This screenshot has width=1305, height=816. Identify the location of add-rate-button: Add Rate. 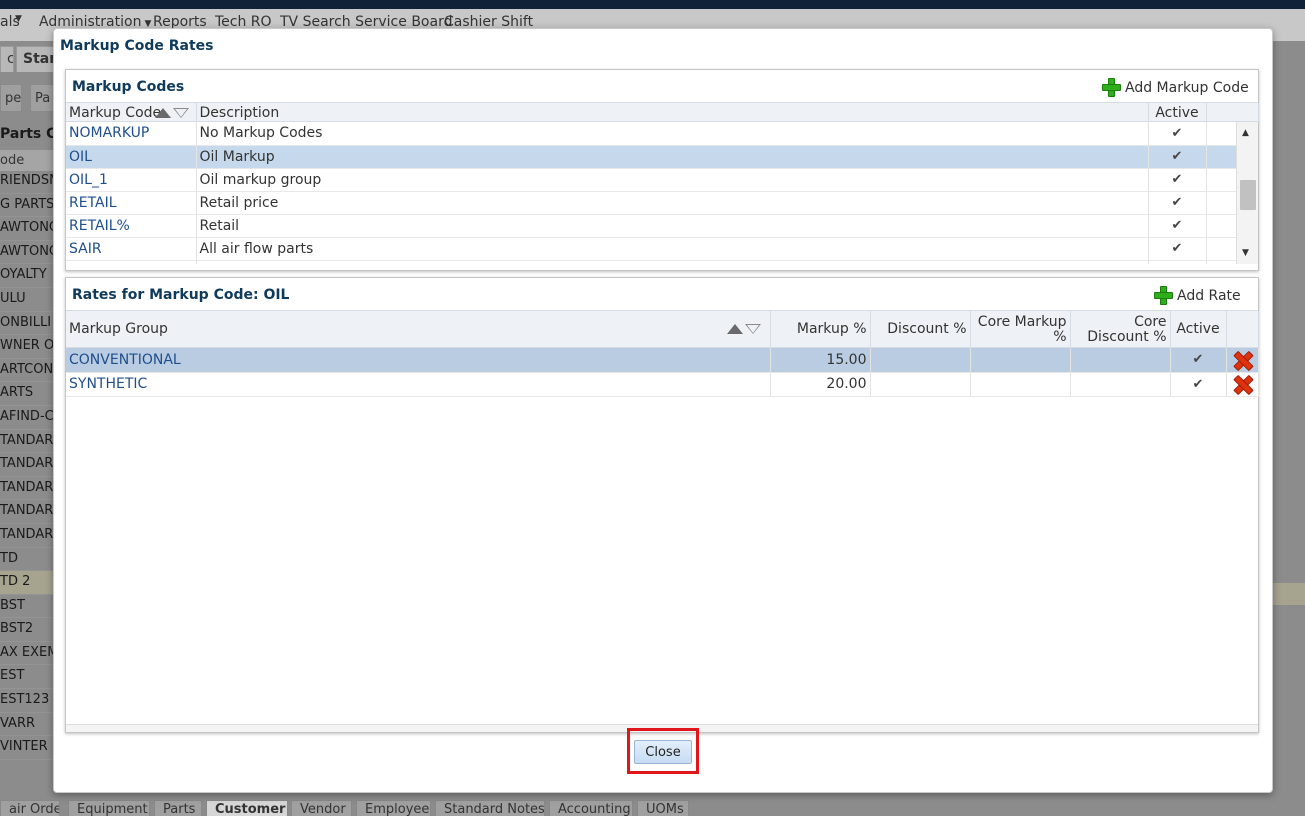
(1197, 295).